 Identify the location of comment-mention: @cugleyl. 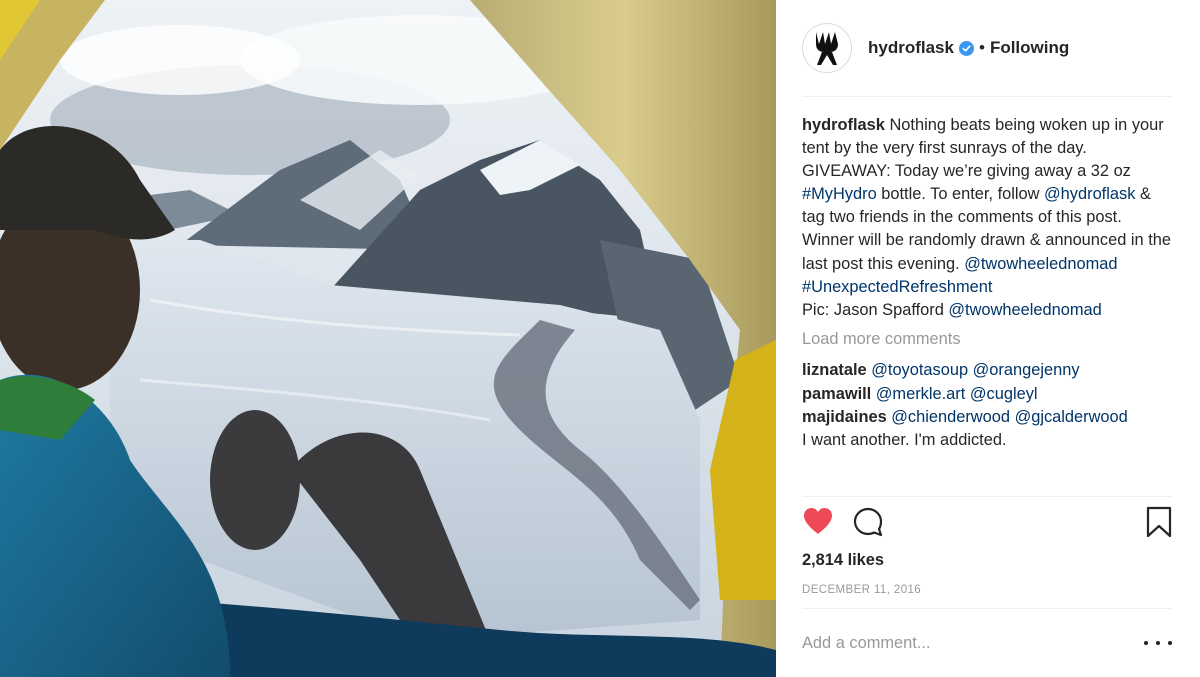
(1004, 394).